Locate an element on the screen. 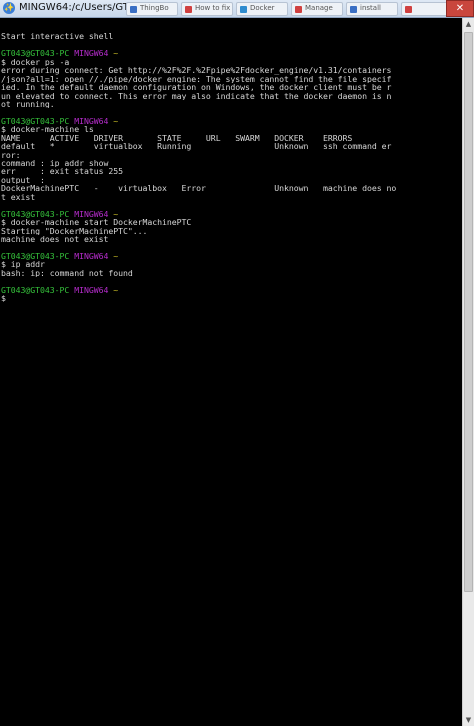 The height and width of the screenshot is (726, 474). background-tab: ThingBo is located at coordinates (152, 9).